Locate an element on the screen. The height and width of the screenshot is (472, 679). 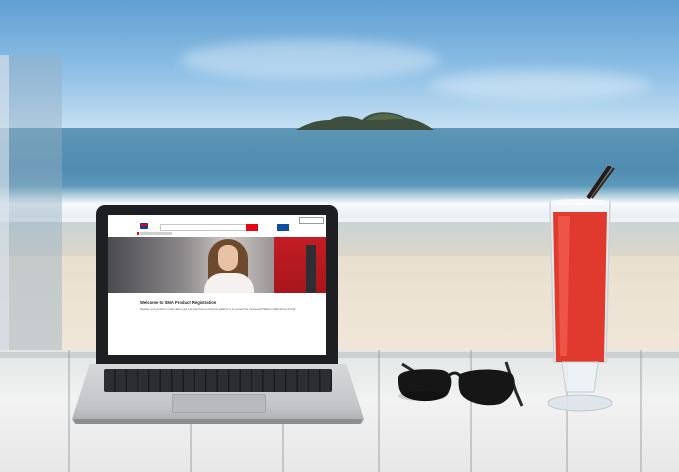
web-search-input is located at coordinates (204, 227).